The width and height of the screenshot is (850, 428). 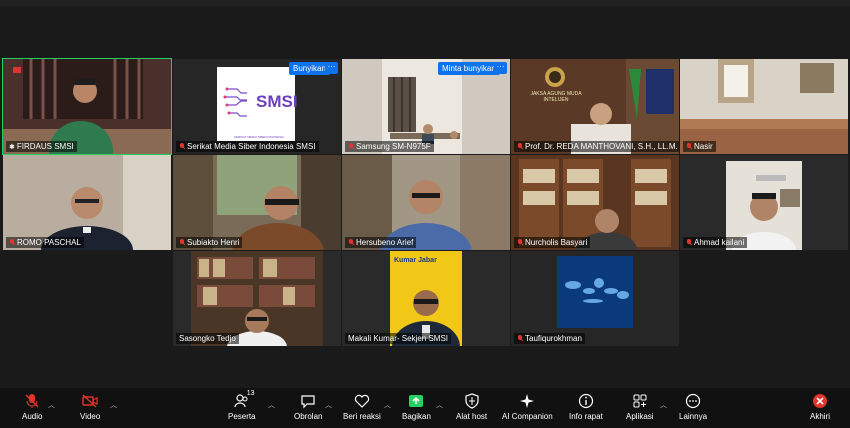 What do you see at coordinates (309, 68) in the screenshot?
I see `unmute-request-badge: Bunyikan` at bounding box center [309, 68].